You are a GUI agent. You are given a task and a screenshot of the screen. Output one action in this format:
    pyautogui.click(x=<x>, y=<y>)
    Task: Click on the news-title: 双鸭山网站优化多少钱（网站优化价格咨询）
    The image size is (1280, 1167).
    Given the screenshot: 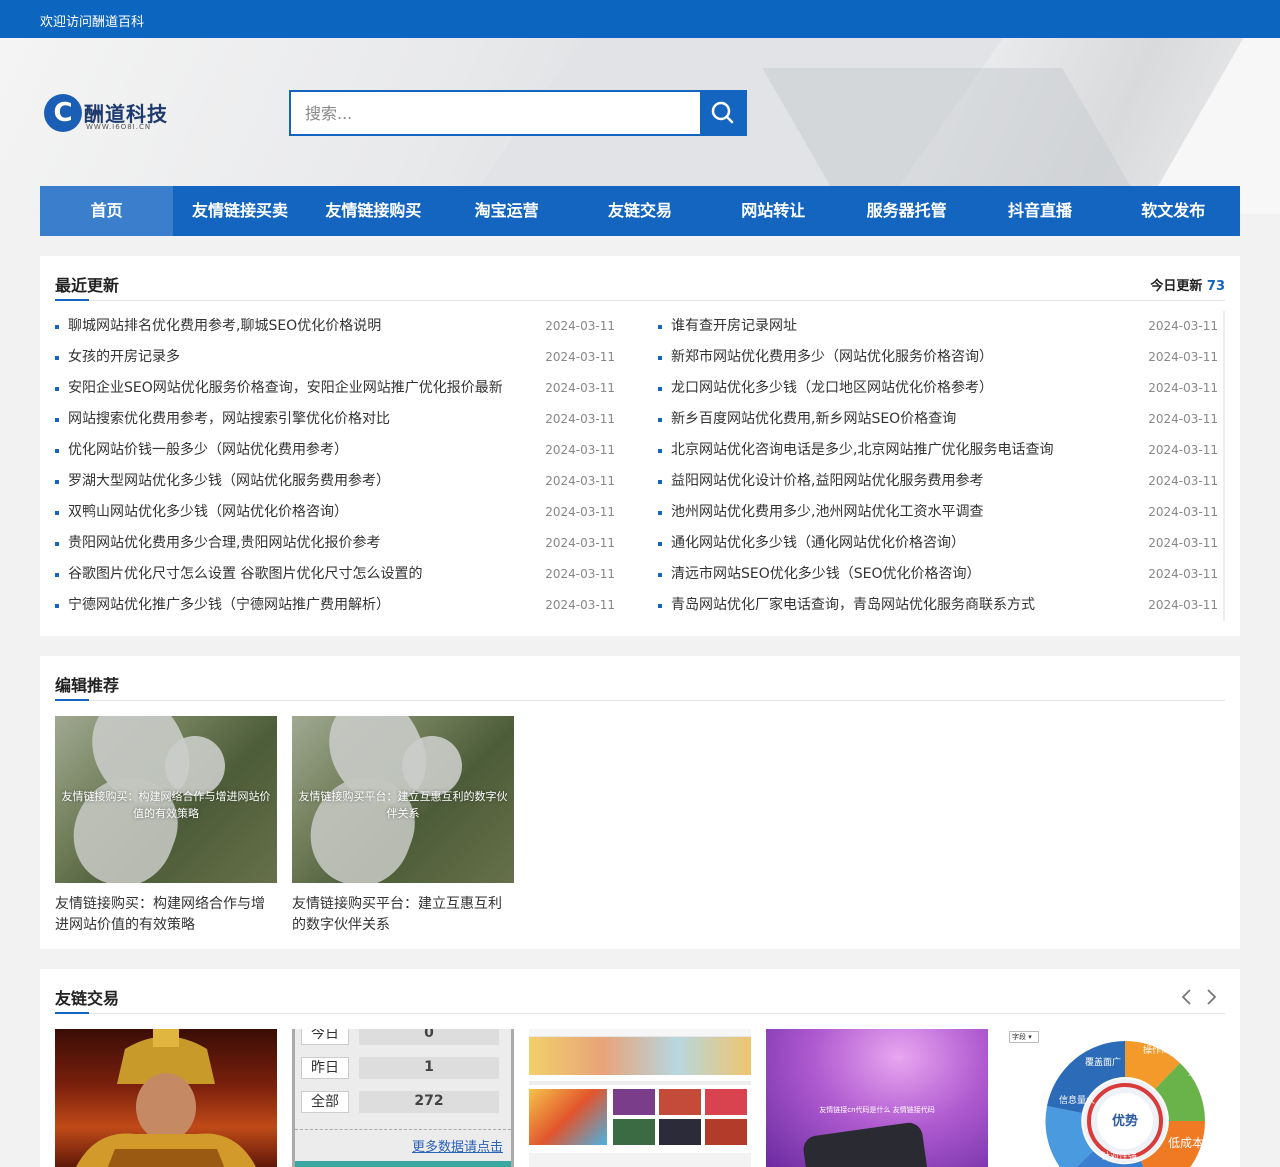 What is the action you would take?
    pyautogui.click(x=208, y=512)
    